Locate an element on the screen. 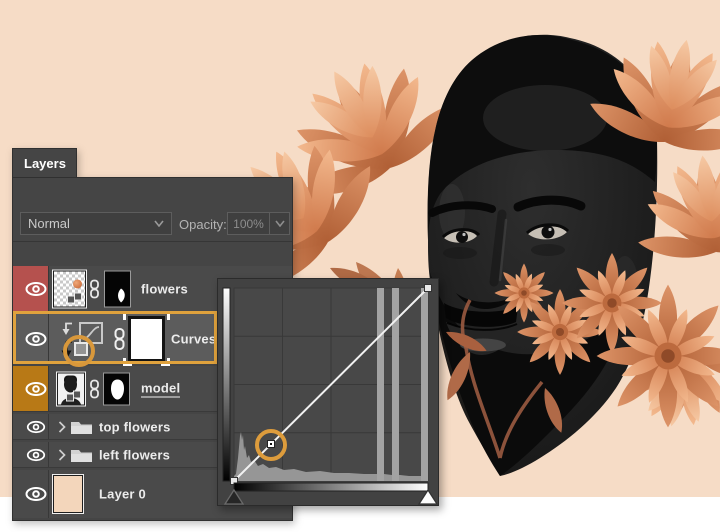  output-gradient-bar is located at coordinates (226, 384).